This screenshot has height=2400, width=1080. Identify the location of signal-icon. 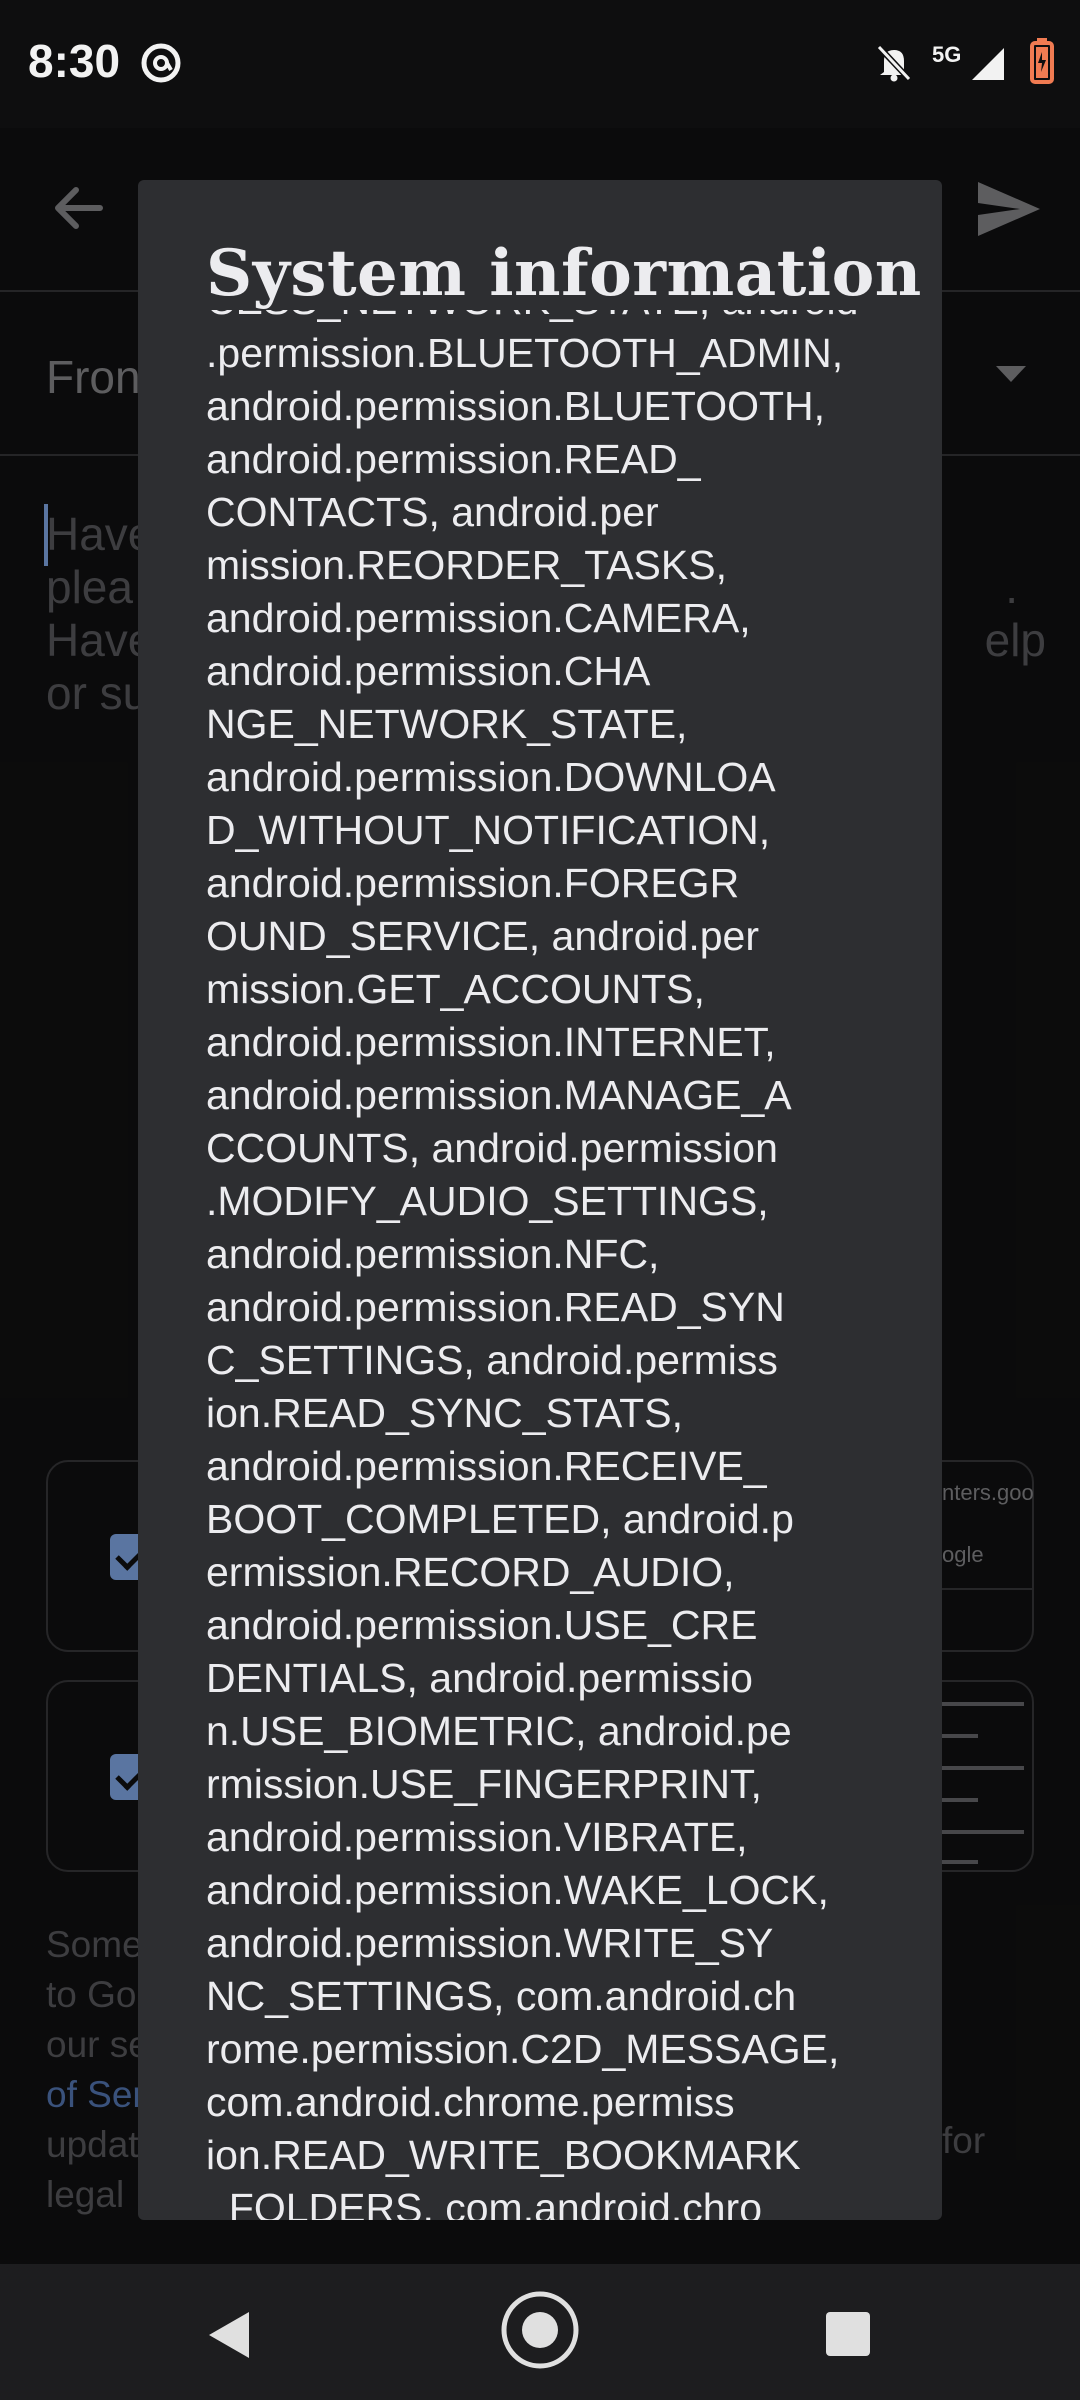
(988, 64).